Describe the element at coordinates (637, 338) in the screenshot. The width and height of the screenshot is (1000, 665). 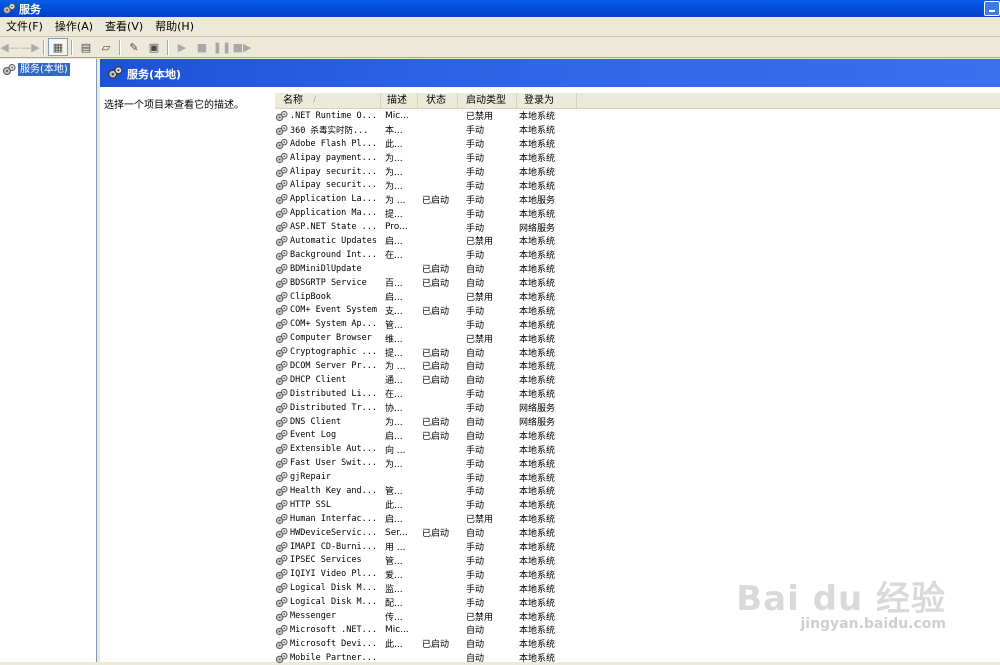
I see `service-row: Computer Browser 维... 已禁用 本地系统` at that location.